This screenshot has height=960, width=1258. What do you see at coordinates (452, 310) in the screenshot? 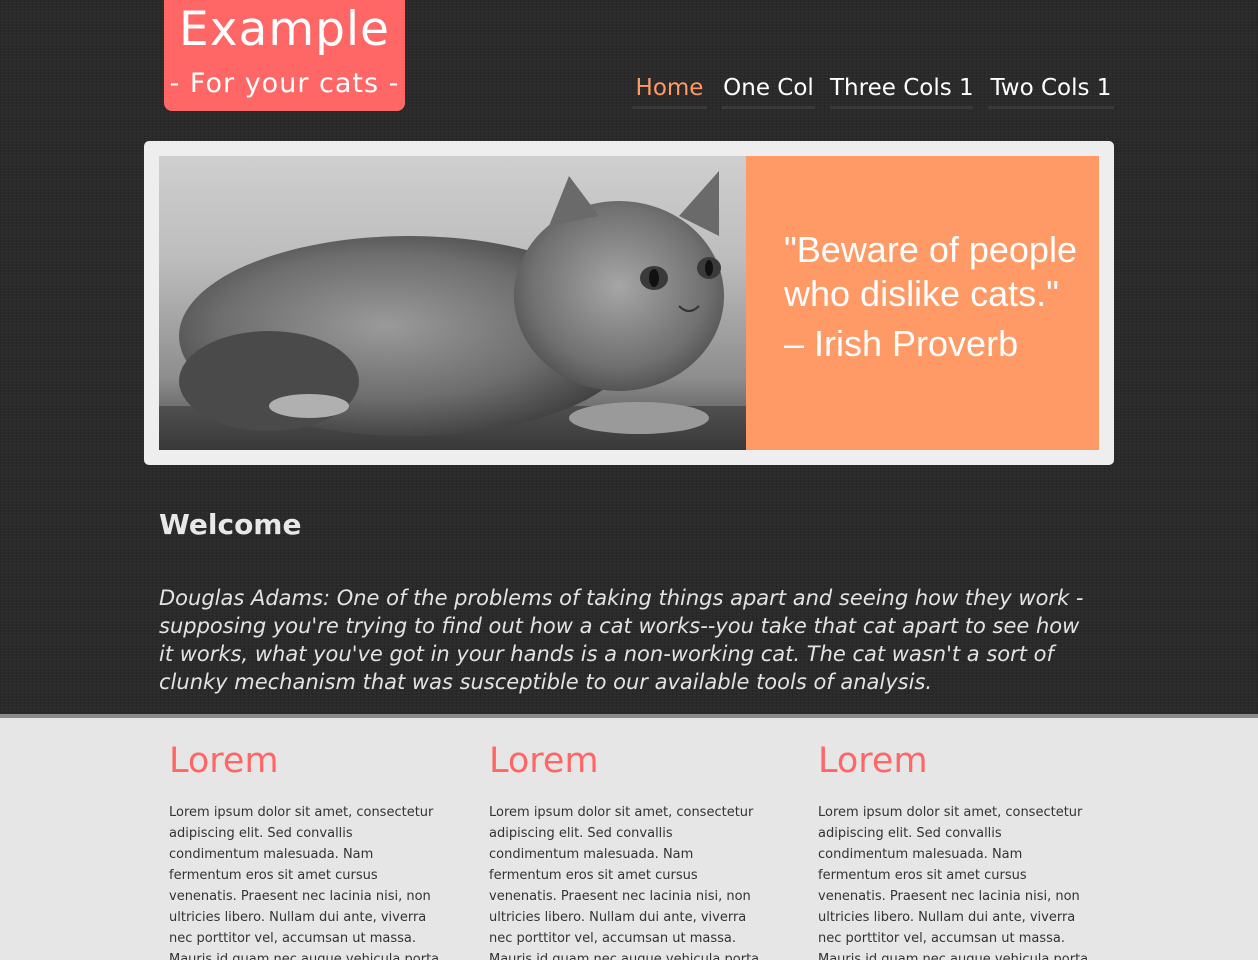
I see `cat-illustration-icon` at bounding box center [452, 310].